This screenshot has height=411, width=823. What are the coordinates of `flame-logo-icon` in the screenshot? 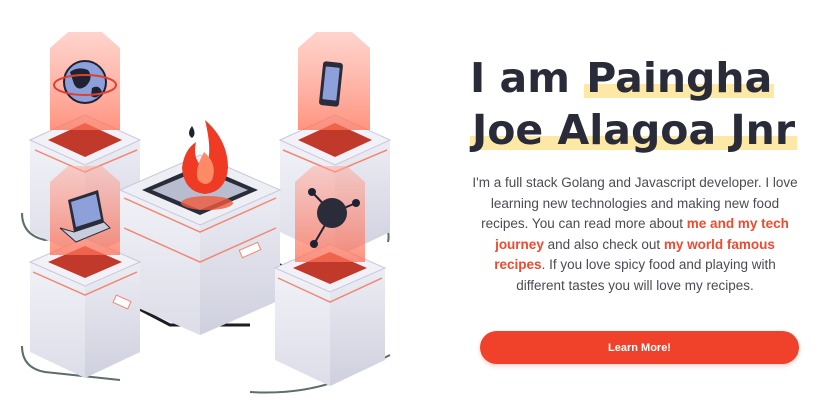 It's located at (205, 157).